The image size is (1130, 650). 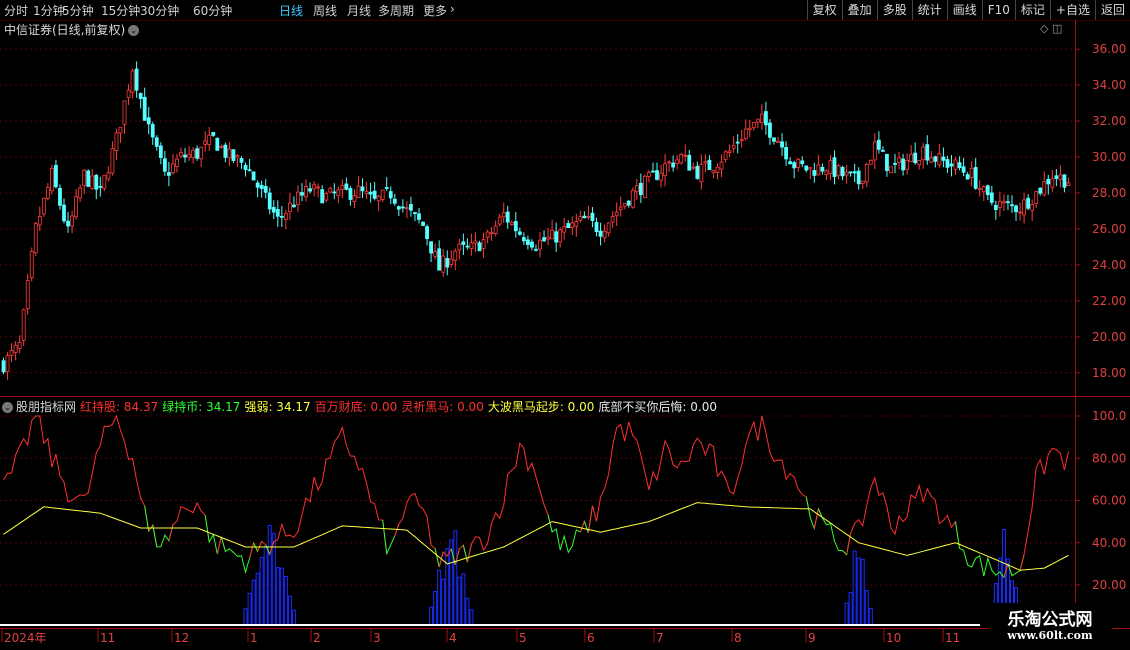 I want to click on price-tick-label: 28.00, so click(x=1109, y=193).